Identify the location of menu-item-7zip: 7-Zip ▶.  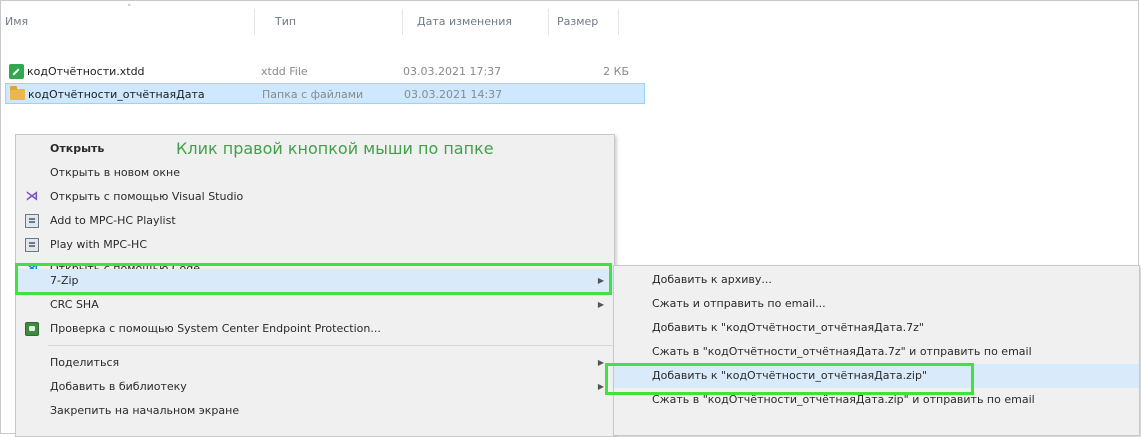
(315, 281).